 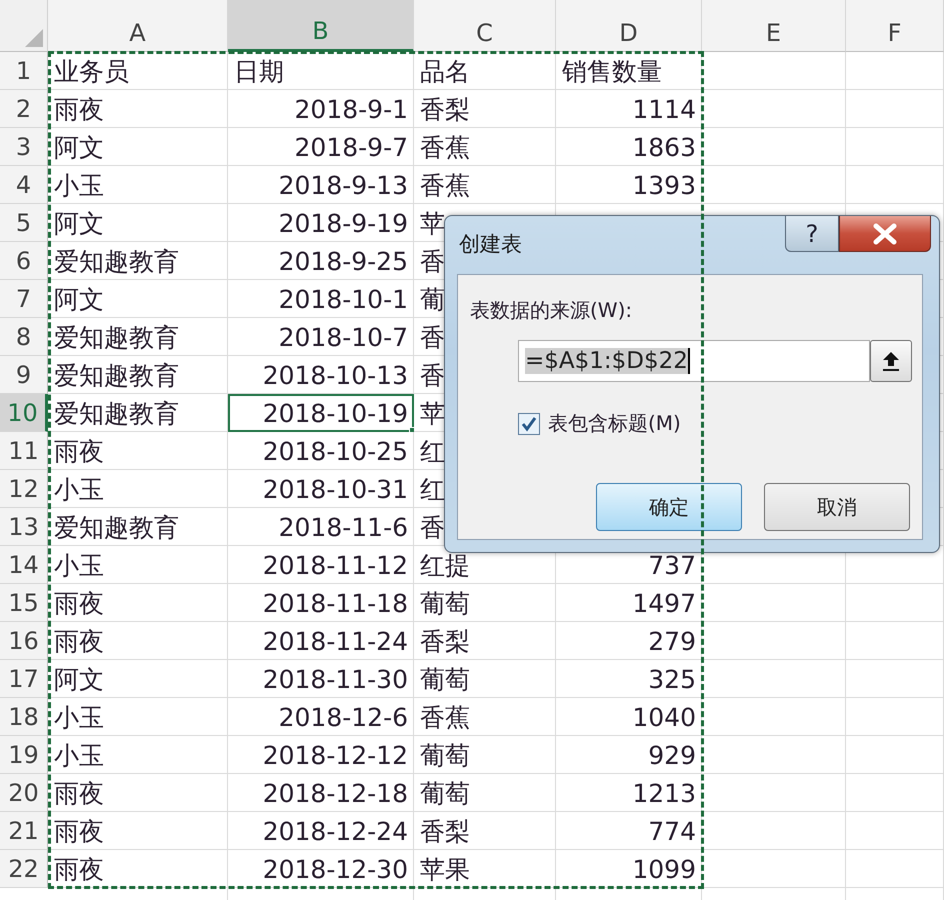 What do you see at coordinates (351, 110) in the screenshot?
I see `table-cell-text: 2018-9-1` at bounding box center [351, 110].